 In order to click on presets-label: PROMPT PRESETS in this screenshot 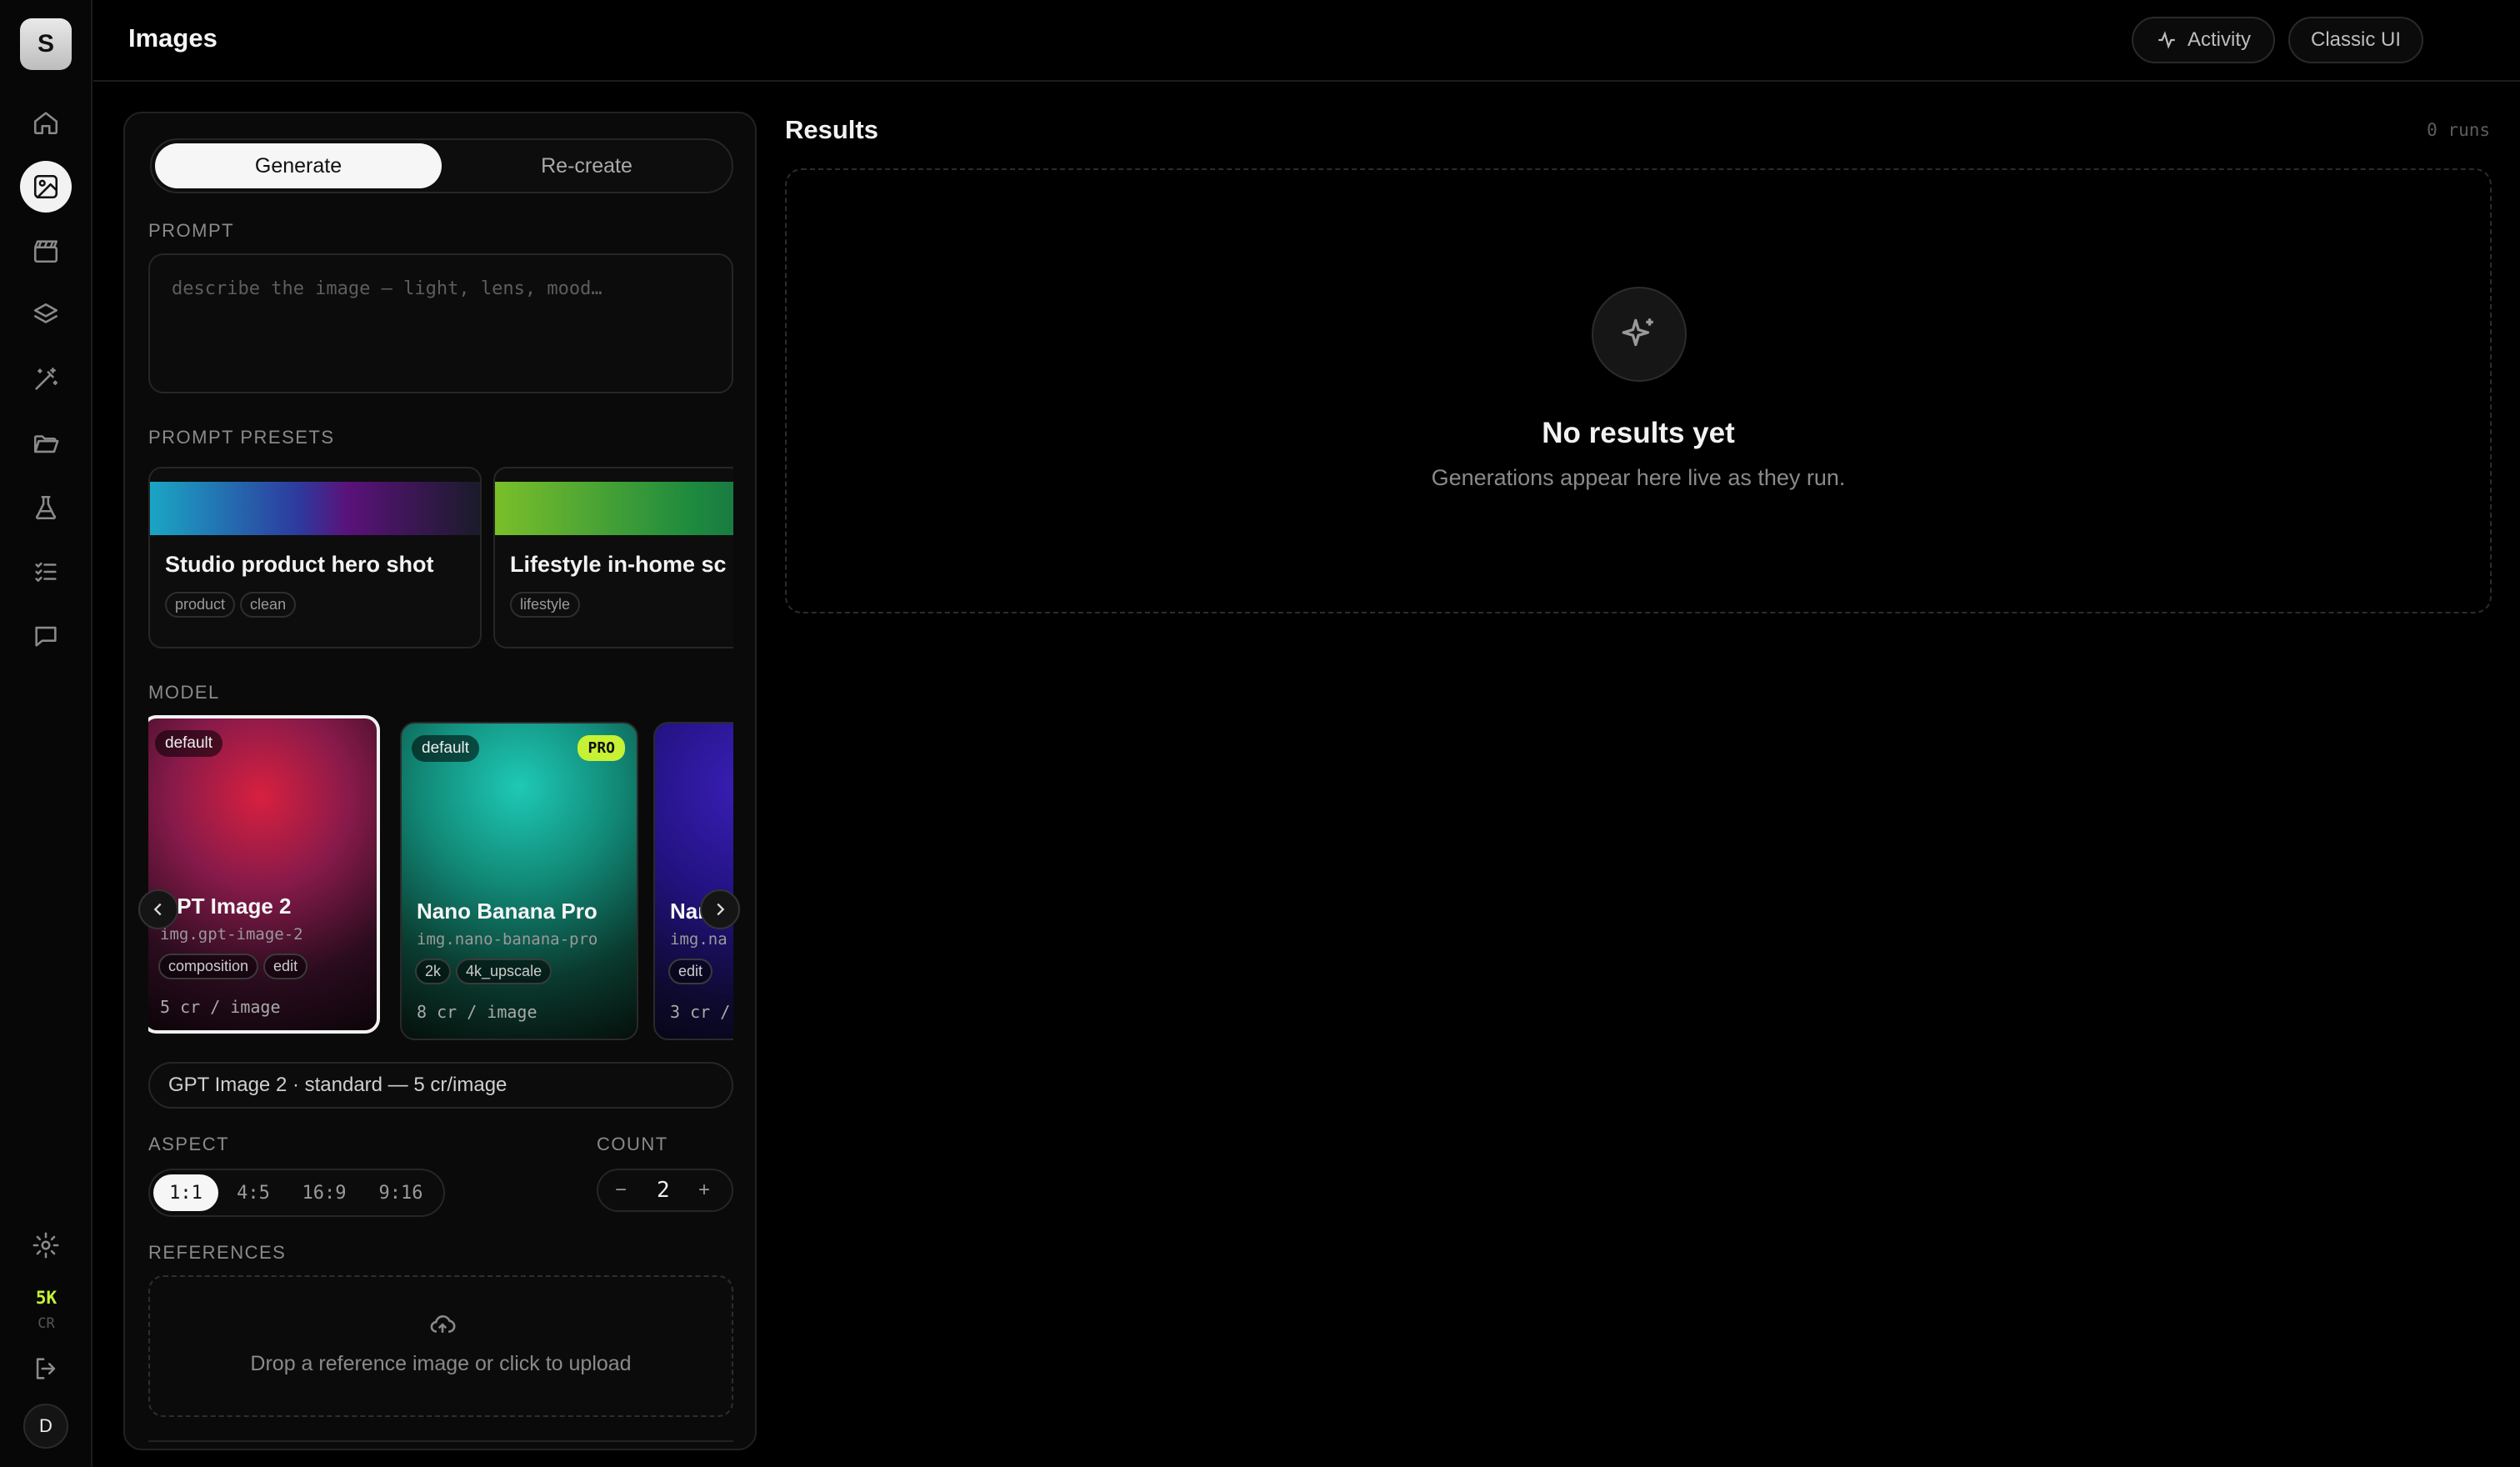, I will do `click(242, 438)`.